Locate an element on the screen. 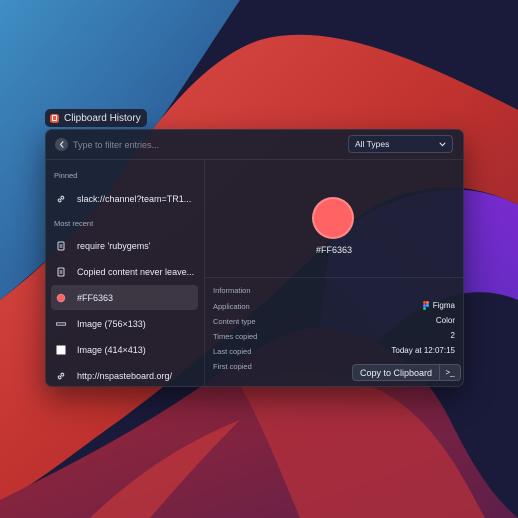 The image size is (518, 518). list-item: require 'rubygems' is located at coordinates (124, 245).